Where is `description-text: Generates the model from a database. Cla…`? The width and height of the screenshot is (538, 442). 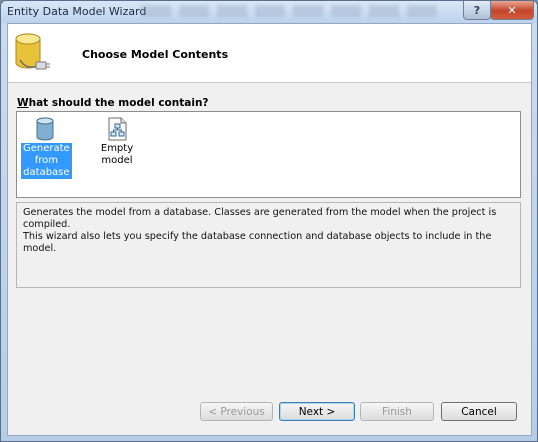 description-text: Generates the model from a database. Cla… is located at coordinates (268, 231).